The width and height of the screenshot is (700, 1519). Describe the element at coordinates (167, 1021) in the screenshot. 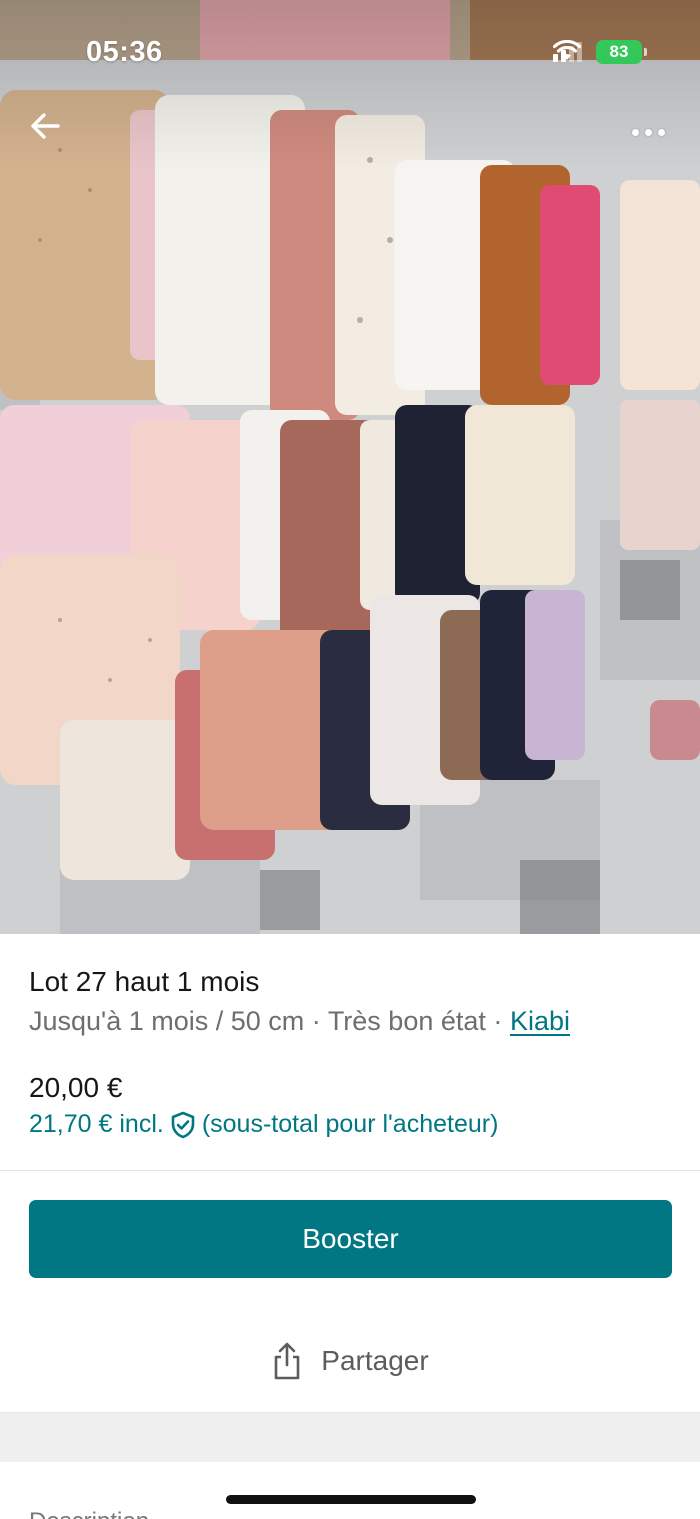

I see `item-size: Jusqu'à 1 mois / 50 cm` at that location.